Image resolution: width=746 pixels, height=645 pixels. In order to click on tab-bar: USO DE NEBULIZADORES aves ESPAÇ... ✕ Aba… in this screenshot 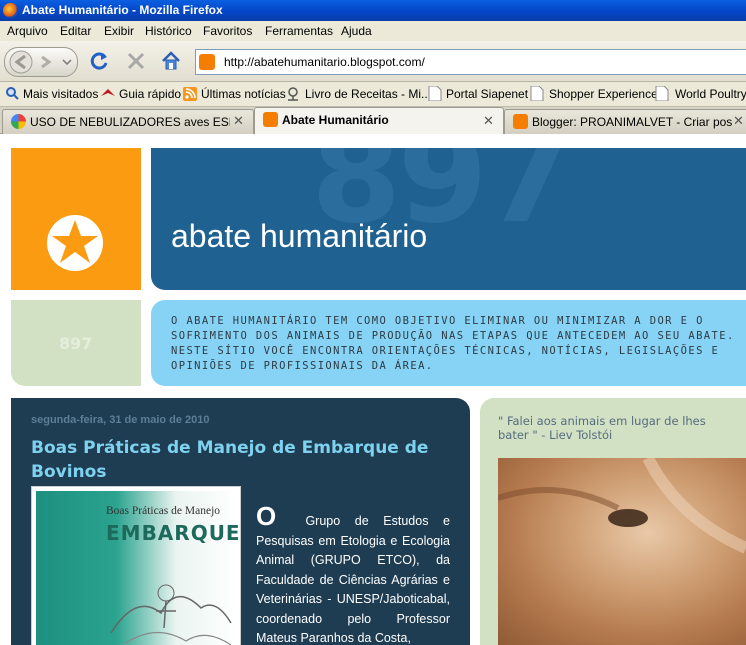, I will do `click(373, 121)`.